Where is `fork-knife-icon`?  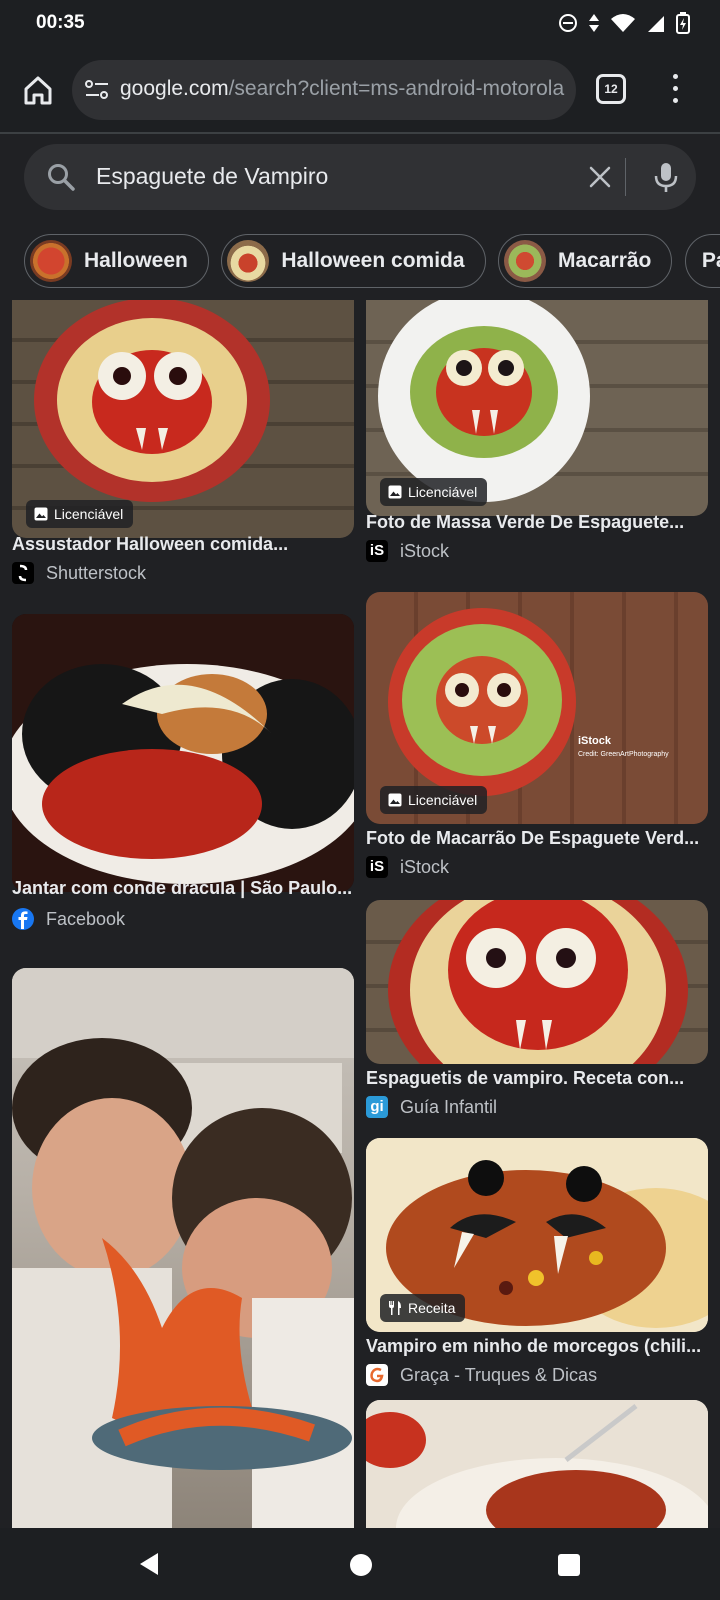 fork-knife-icon is located at coordinates (395, 1308).